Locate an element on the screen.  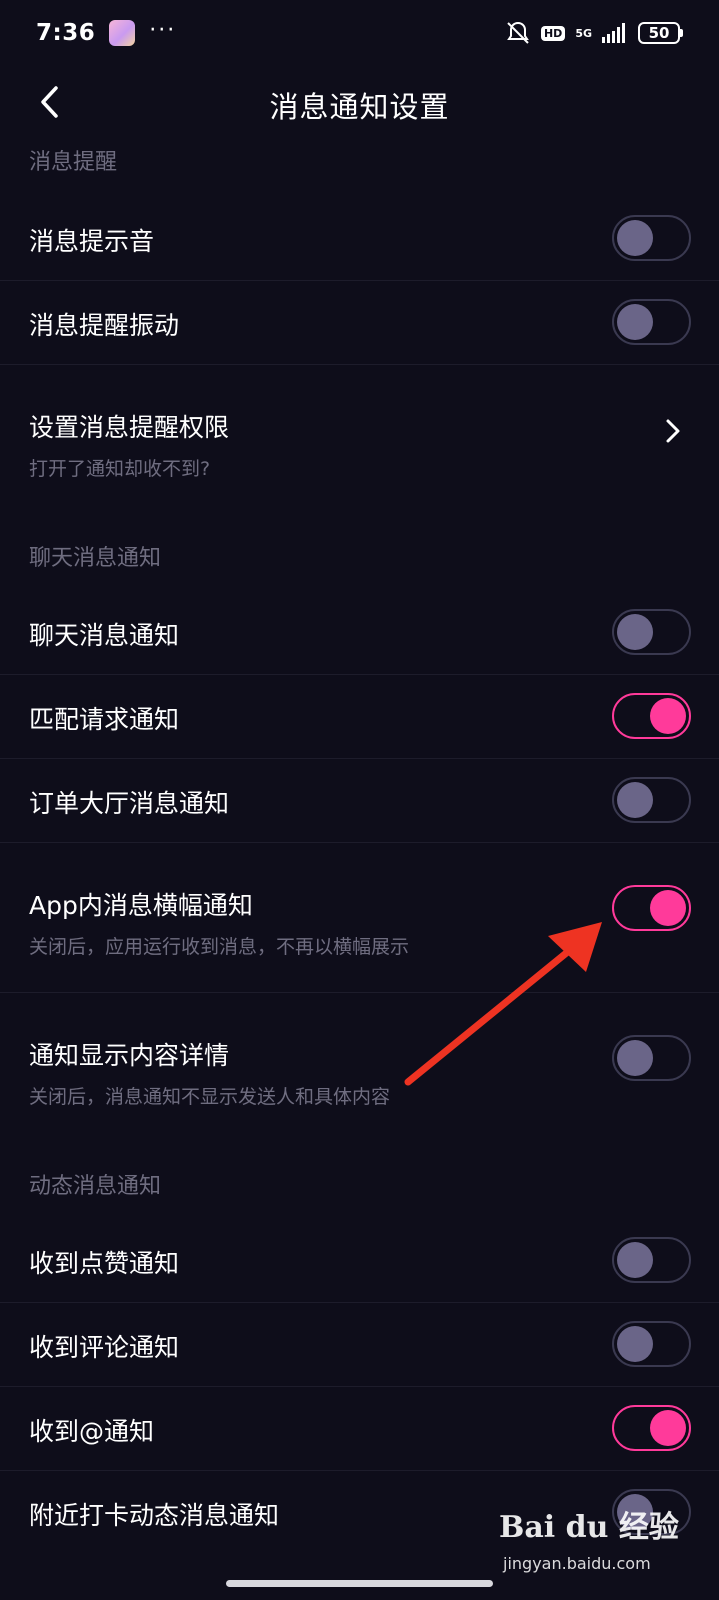
row-sub: 关闭后，应用运行收到消息，不再以横幅展示 is located at coordinates (219, 947).